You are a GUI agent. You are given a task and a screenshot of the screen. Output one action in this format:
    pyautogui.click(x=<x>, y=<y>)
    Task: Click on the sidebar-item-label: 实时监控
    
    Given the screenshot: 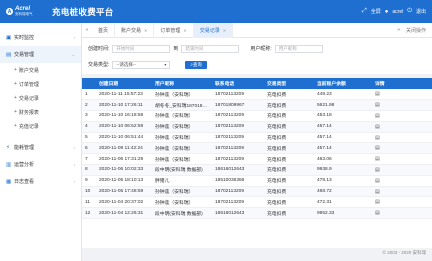 What is the action you would take?
    pyautogui.click(x=24, y=38)
    